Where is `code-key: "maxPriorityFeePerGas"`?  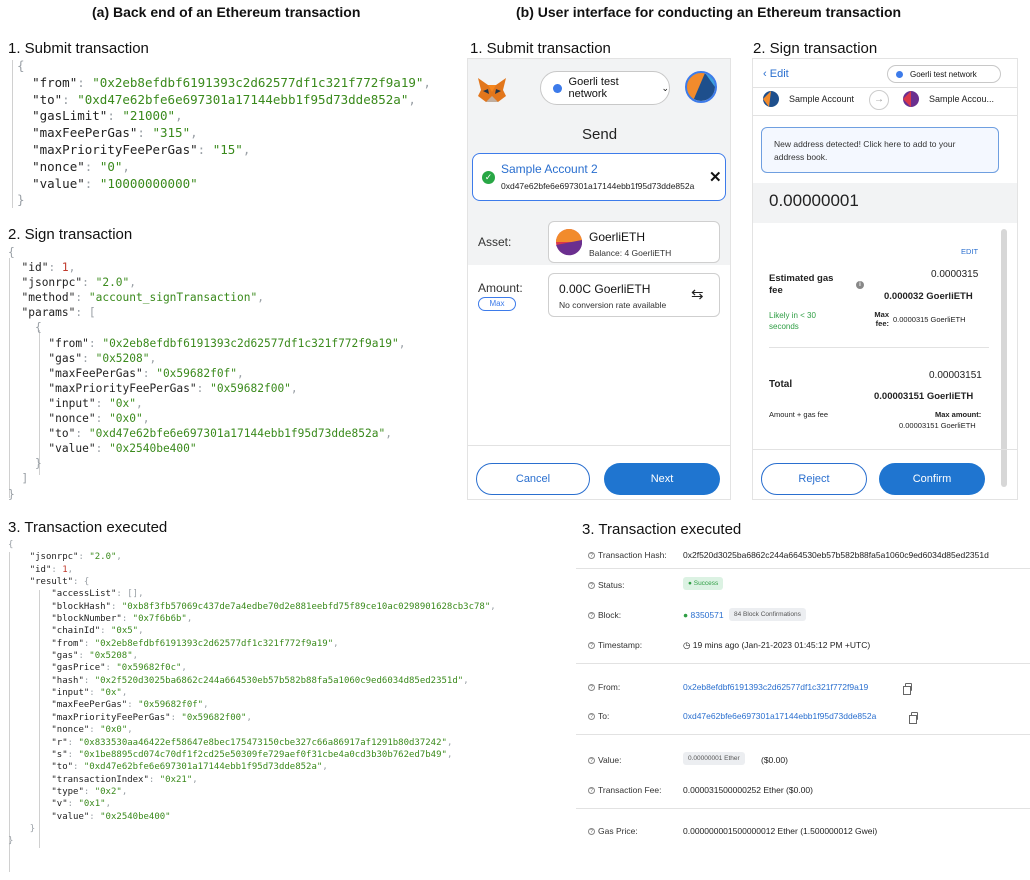 code-key: "maxPriorityFeePerGas" is located at coordinates (115, 149).